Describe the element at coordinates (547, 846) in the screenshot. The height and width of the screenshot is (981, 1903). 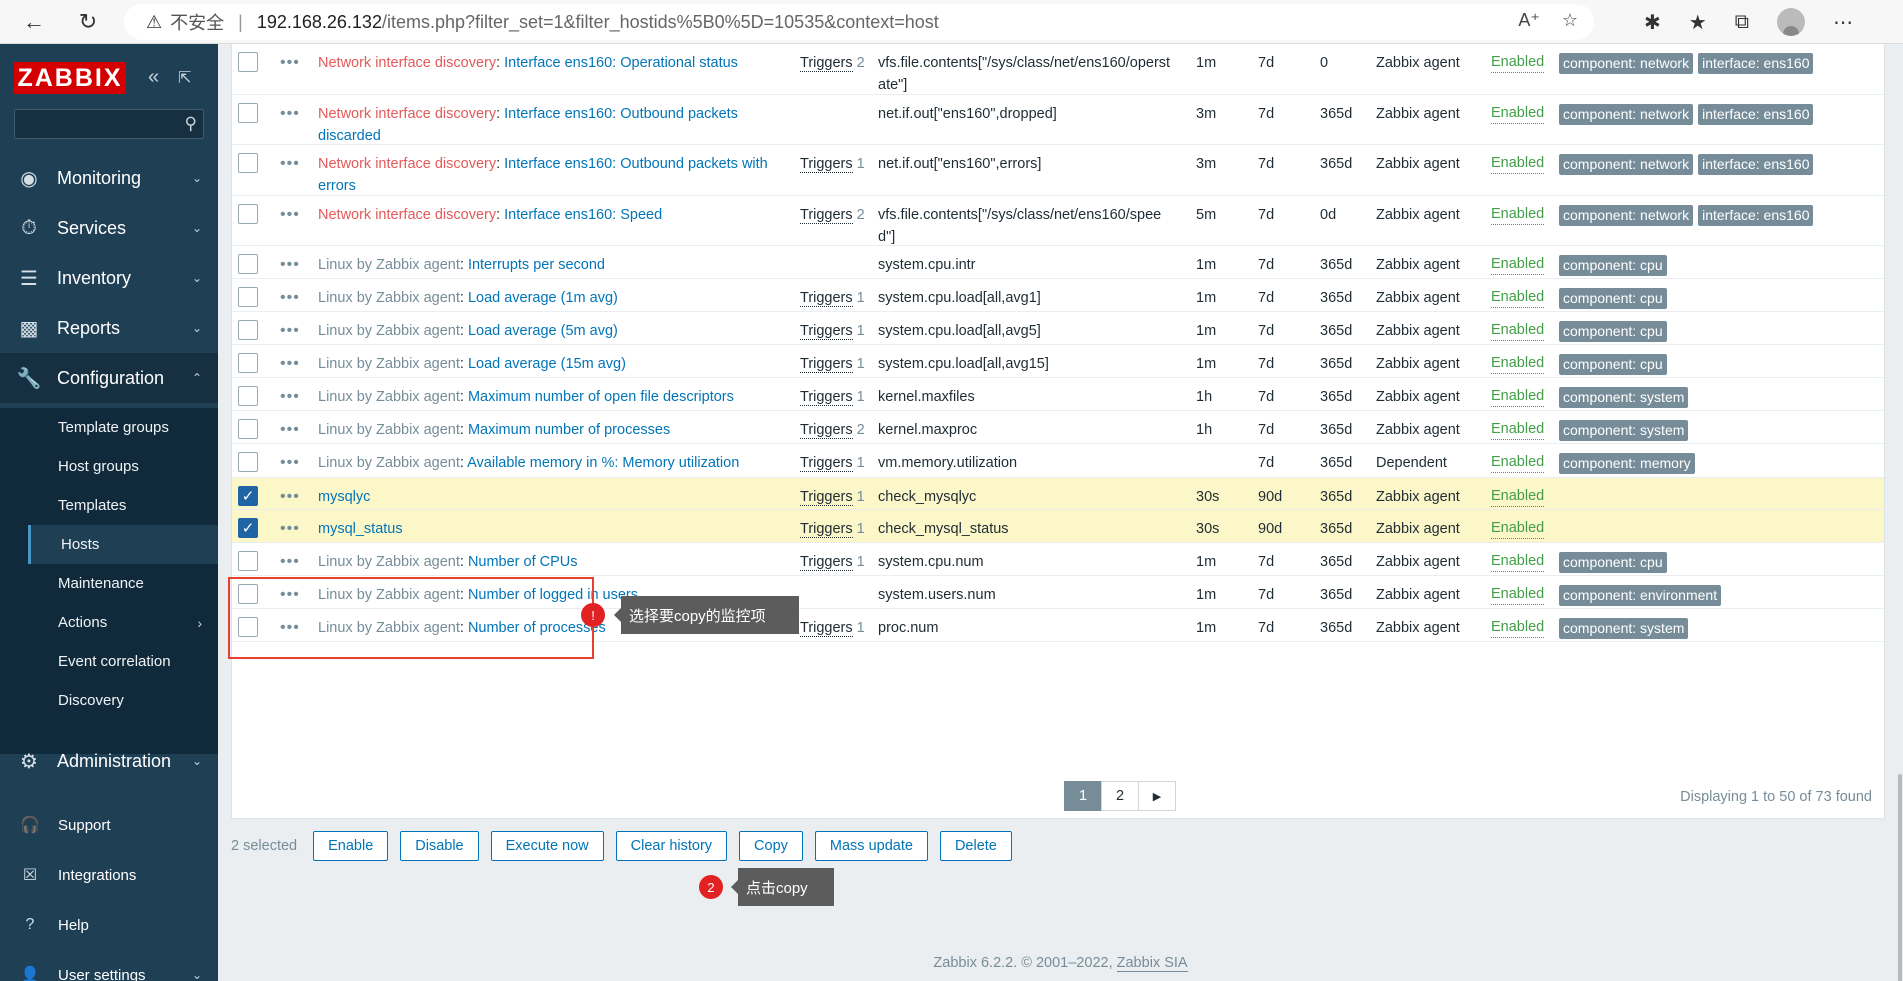
I see `execute-now-button: Execute now` at that location.